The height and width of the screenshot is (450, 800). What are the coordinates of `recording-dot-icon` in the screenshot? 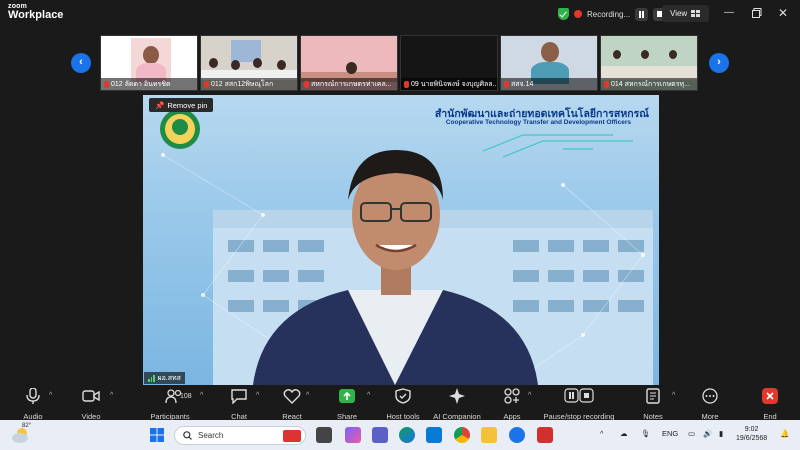 It's located at (578, 14).